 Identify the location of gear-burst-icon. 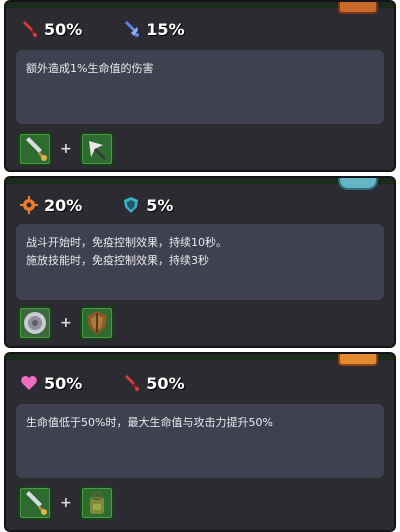
(29, 205).